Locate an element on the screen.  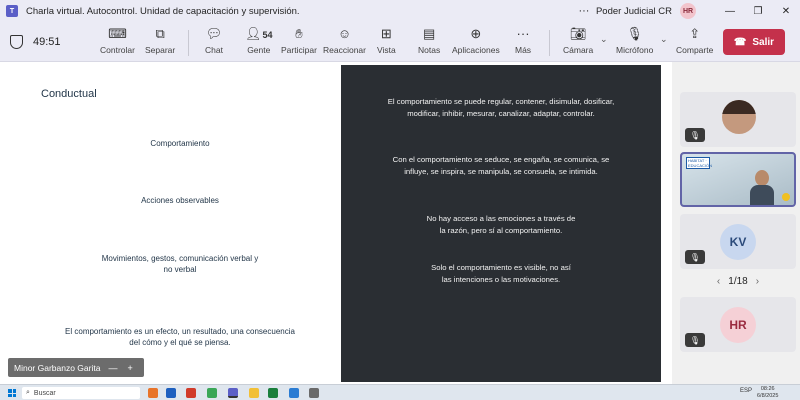
word-icon is located at coordinates (171, 393).